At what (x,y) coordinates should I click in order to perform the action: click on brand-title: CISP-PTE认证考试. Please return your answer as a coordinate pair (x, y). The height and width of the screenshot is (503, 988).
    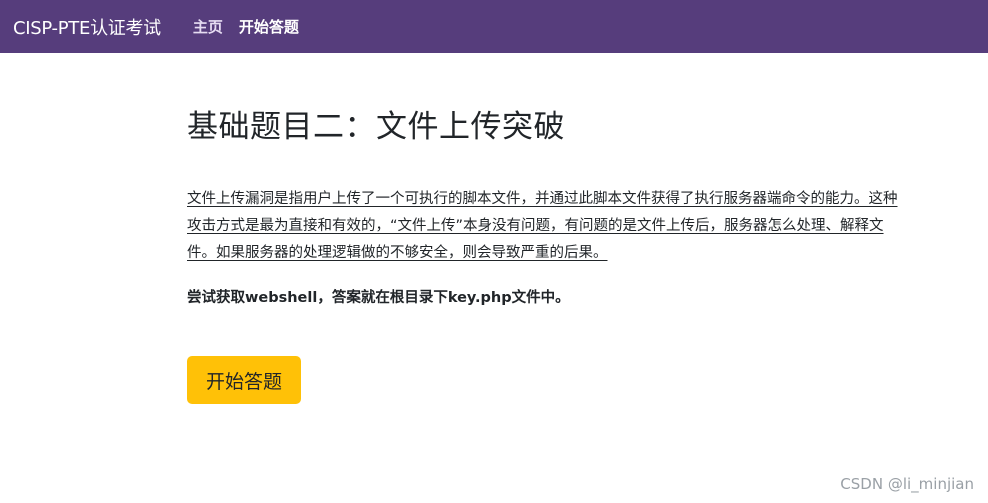
    Looking at the image, I should click on (87, 27).